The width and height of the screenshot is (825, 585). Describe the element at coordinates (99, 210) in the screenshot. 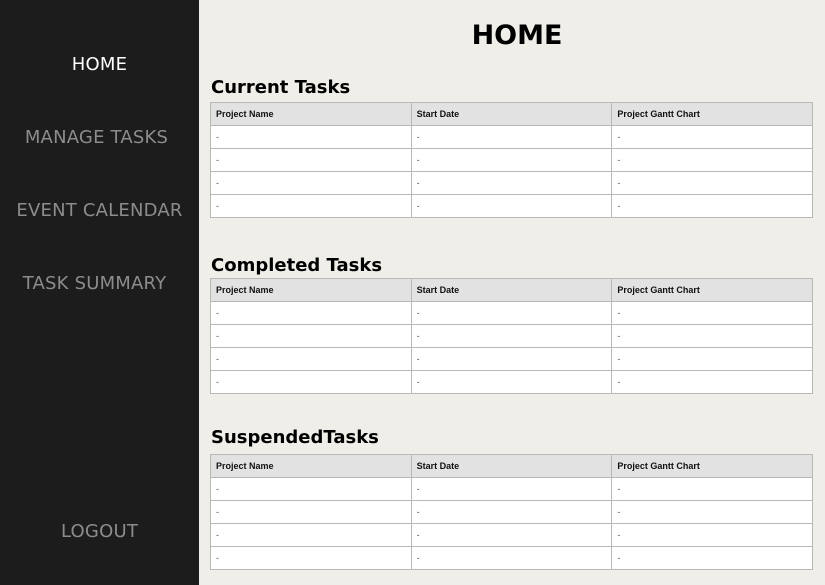

I see `sidebar-item-event-calendar: EVENT CALENDAR` at that location.